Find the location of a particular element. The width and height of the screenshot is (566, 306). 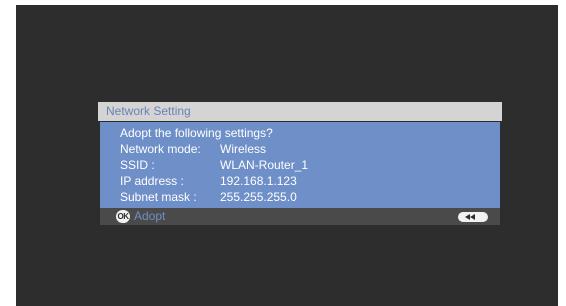

field-value: 255.255.255.0 is located at coordinates (258, 197).